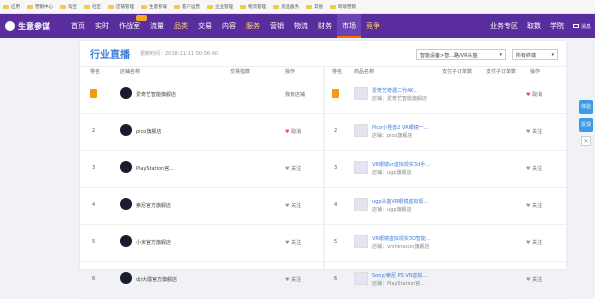 The height and width of the screenshot is (299, 595). What do you see at coordinates (229, 26) in the screenshot?
I see `nav-item-content: 内容` at bounding box center [229, 26].